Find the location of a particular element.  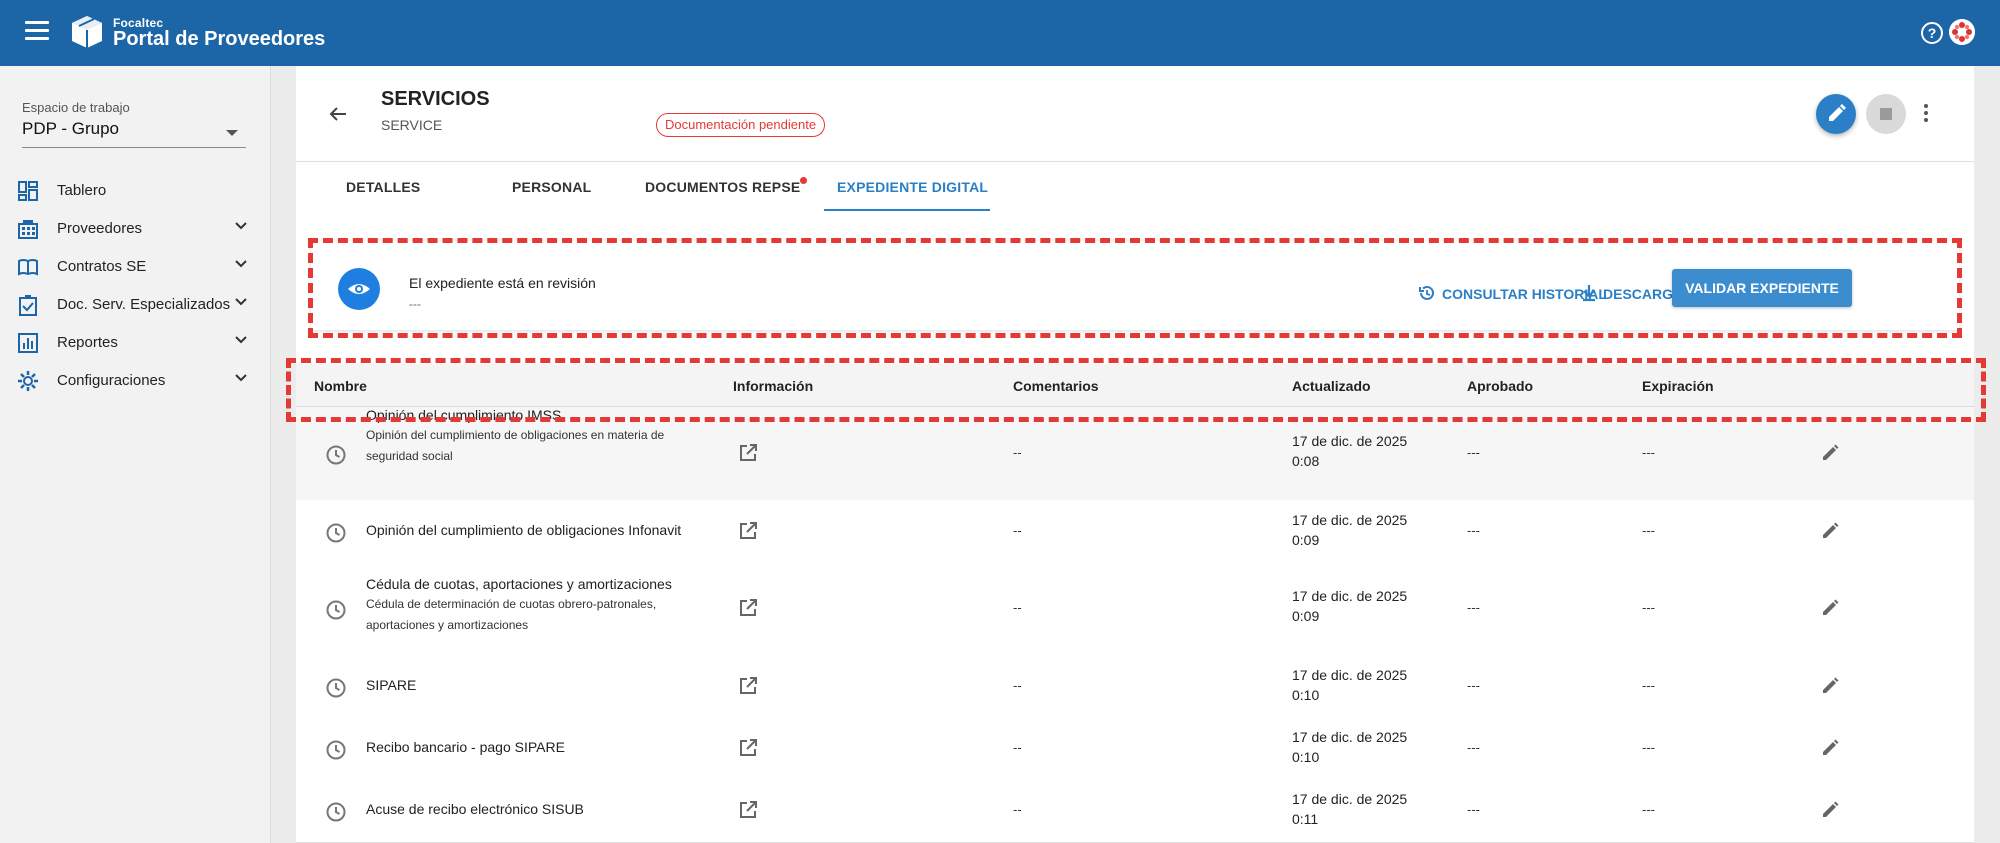

caret-down-icon is located at coordinates (232, 133).